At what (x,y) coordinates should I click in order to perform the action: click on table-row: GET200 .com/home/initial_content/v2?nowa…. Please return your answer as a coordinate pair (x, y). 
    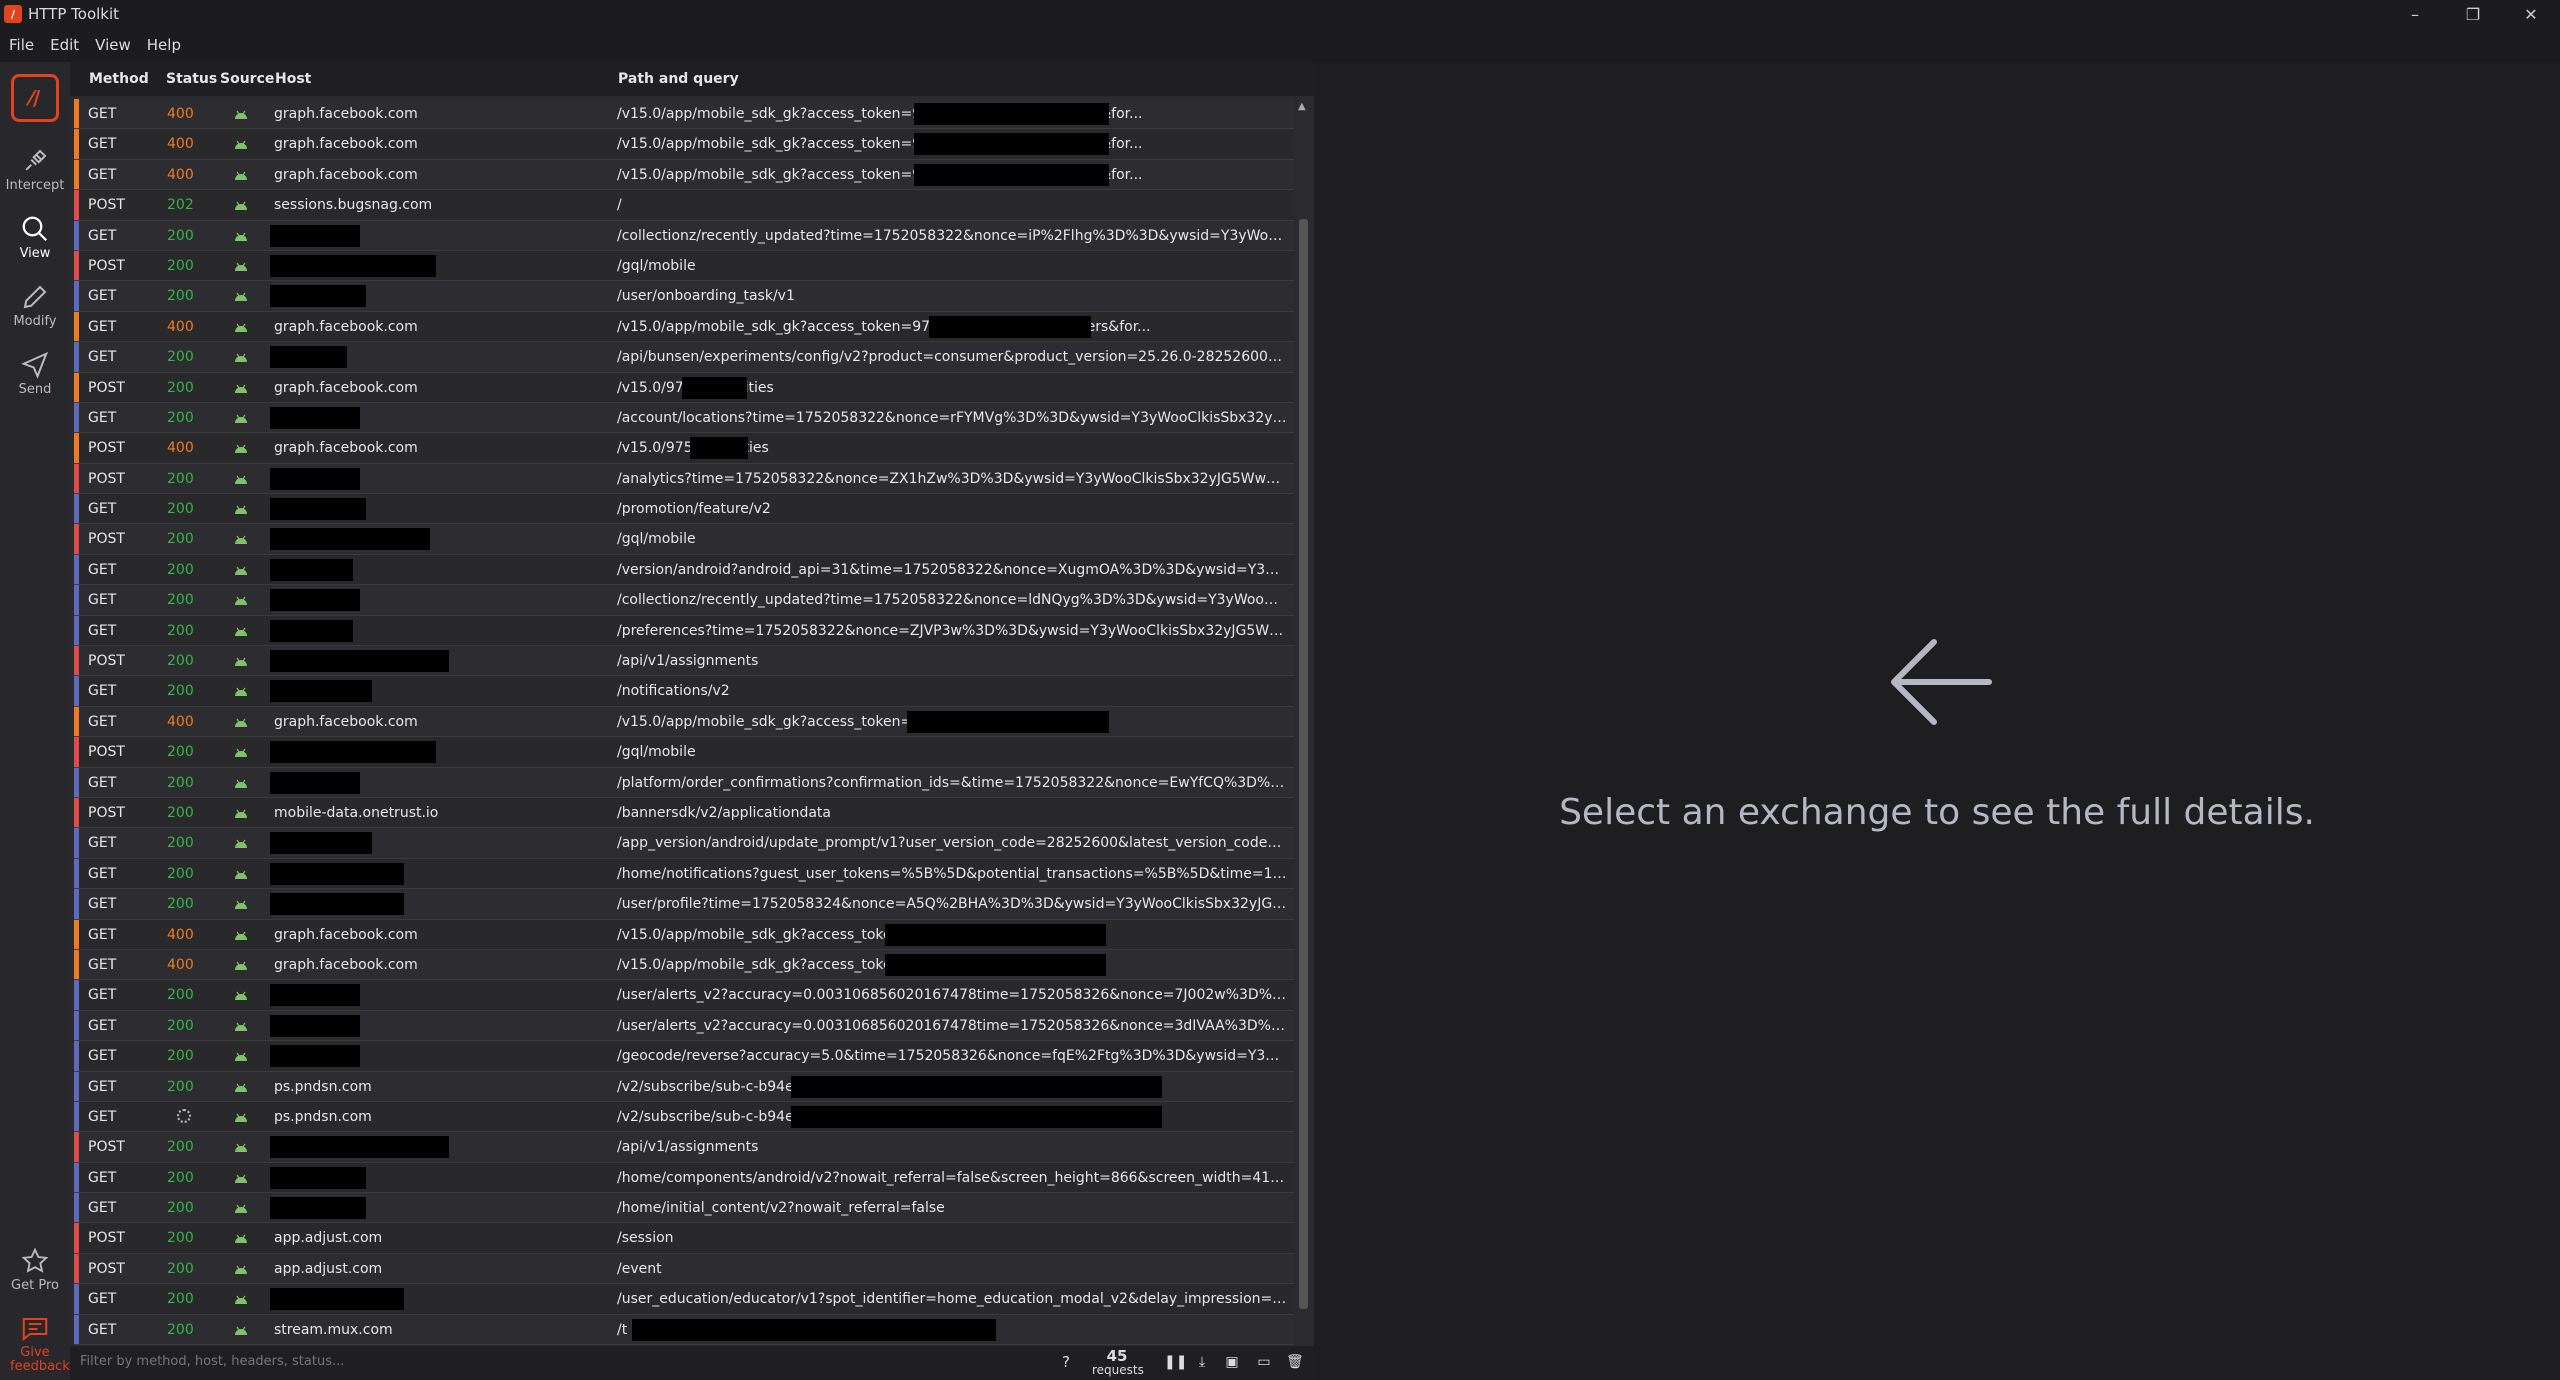
    Looking at the image, I should click on (684, 1208).